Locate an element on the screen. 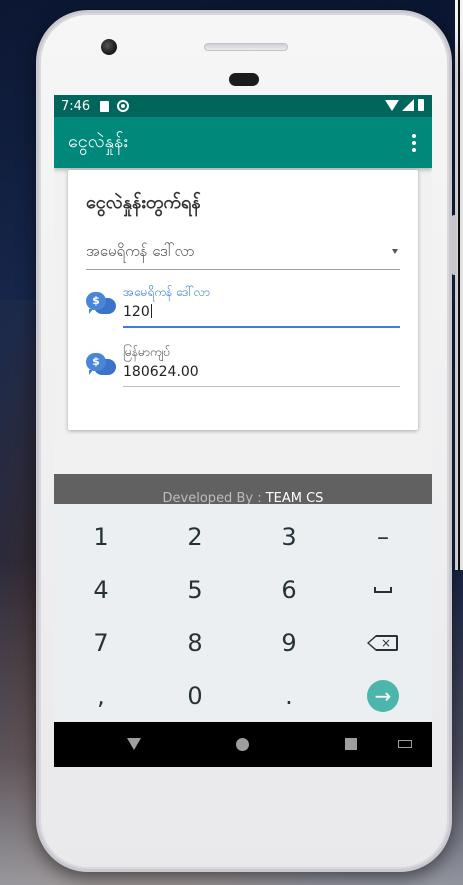  more-options-icon is located at coordinates (414, 143).